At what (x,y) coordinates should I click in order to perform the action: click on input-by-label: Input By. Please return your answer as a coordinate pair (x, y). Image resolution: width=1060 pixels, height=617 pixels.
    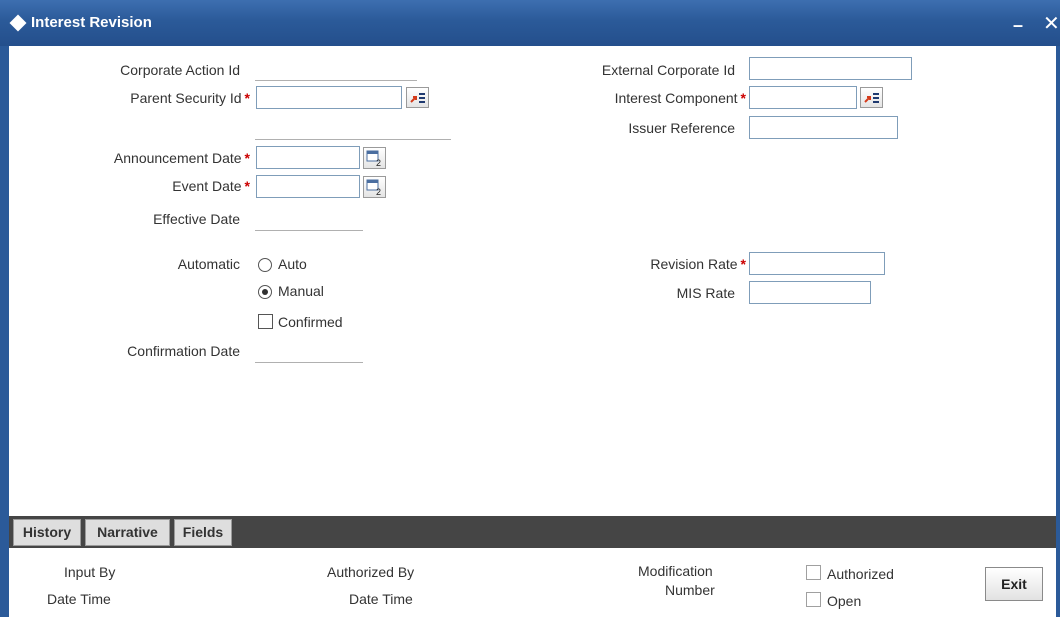
    Looking at the image, I should click on (90, 572).